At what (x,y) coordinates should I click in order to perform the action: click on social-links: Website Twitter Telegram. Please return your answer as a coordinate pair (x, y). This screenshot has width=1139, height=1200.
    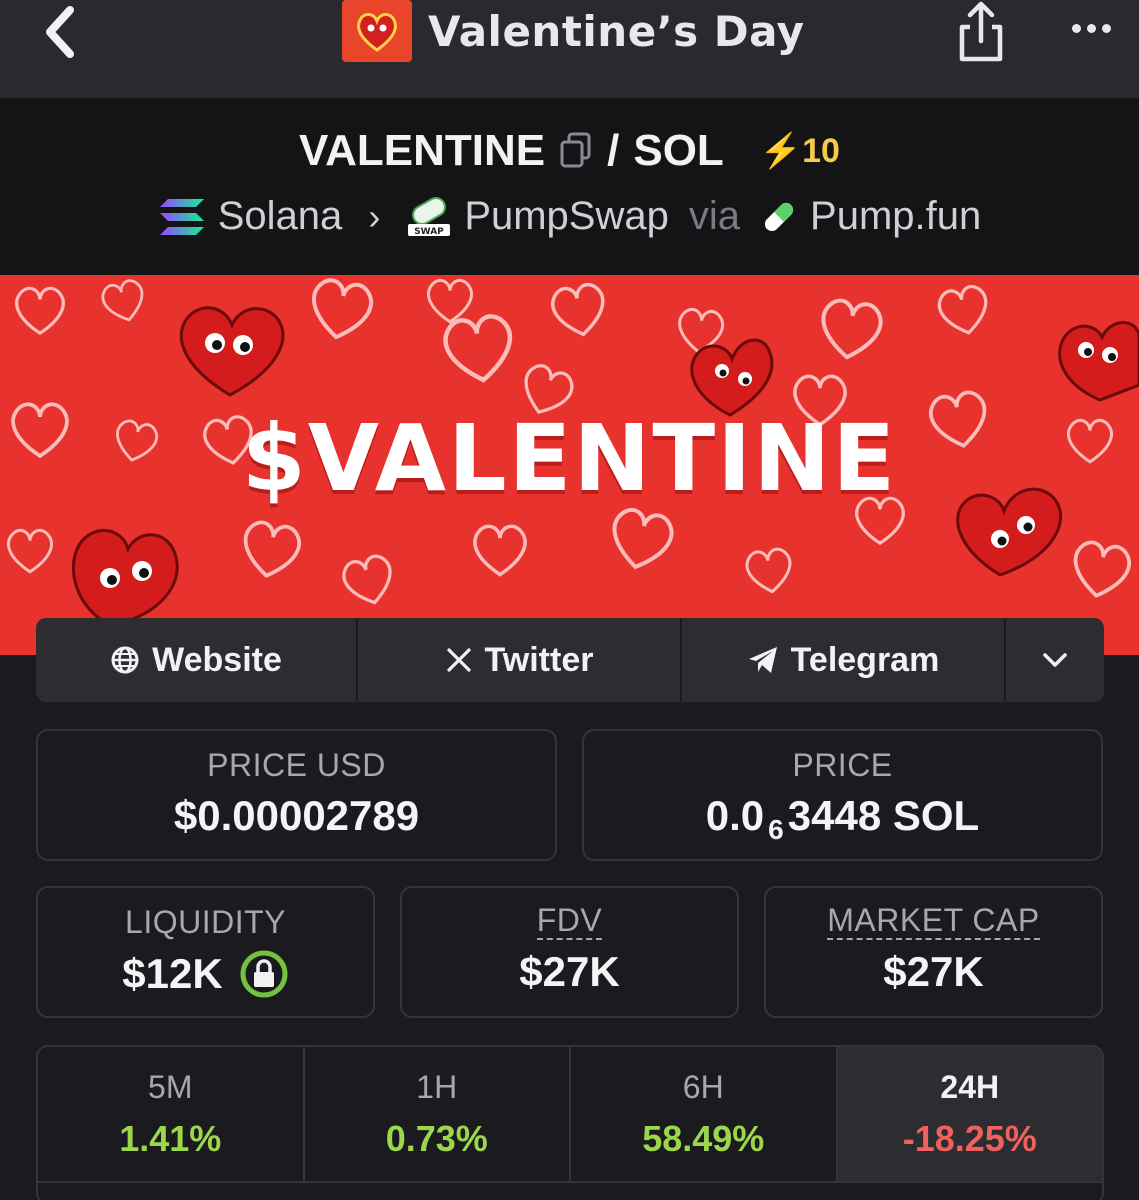
    Looking at the image, I should click on (570, 660).